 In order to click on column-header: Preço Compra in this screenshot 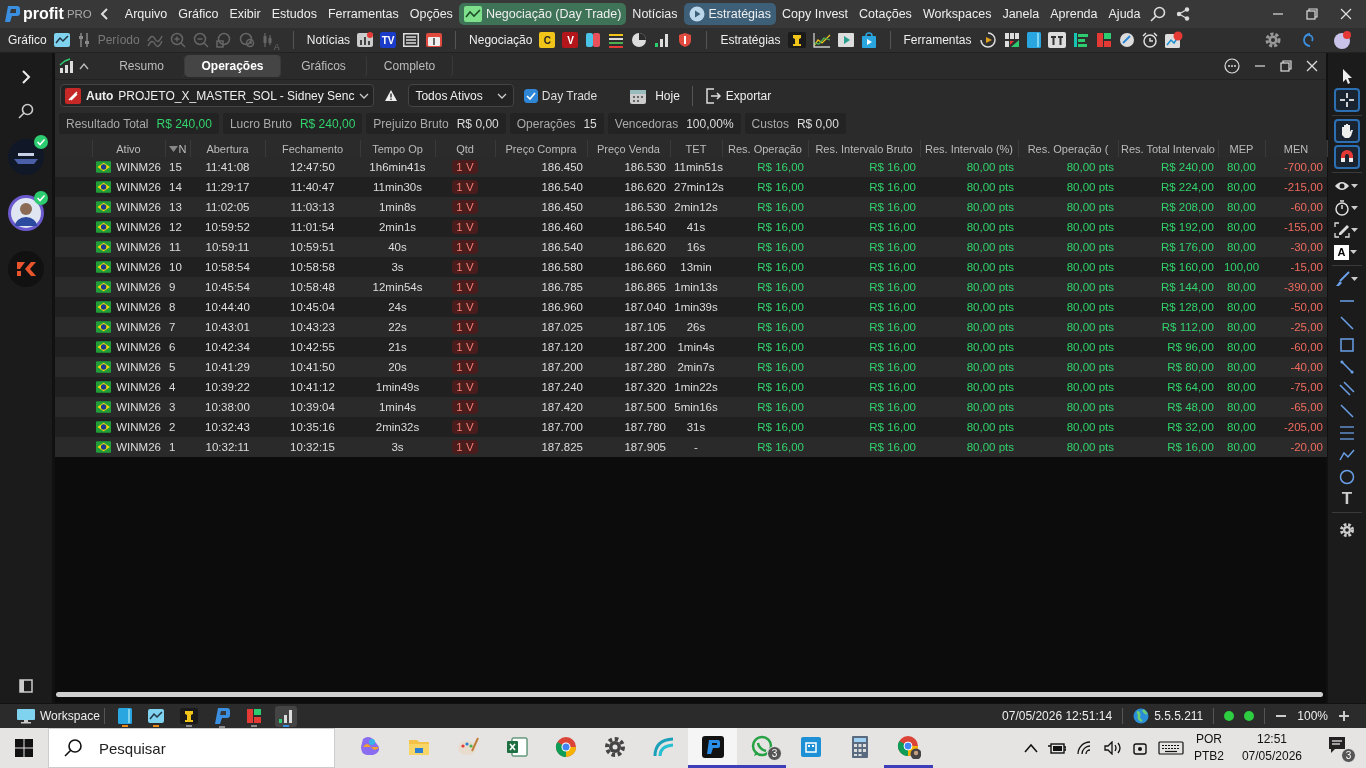, I will do `click(541, 148)`.